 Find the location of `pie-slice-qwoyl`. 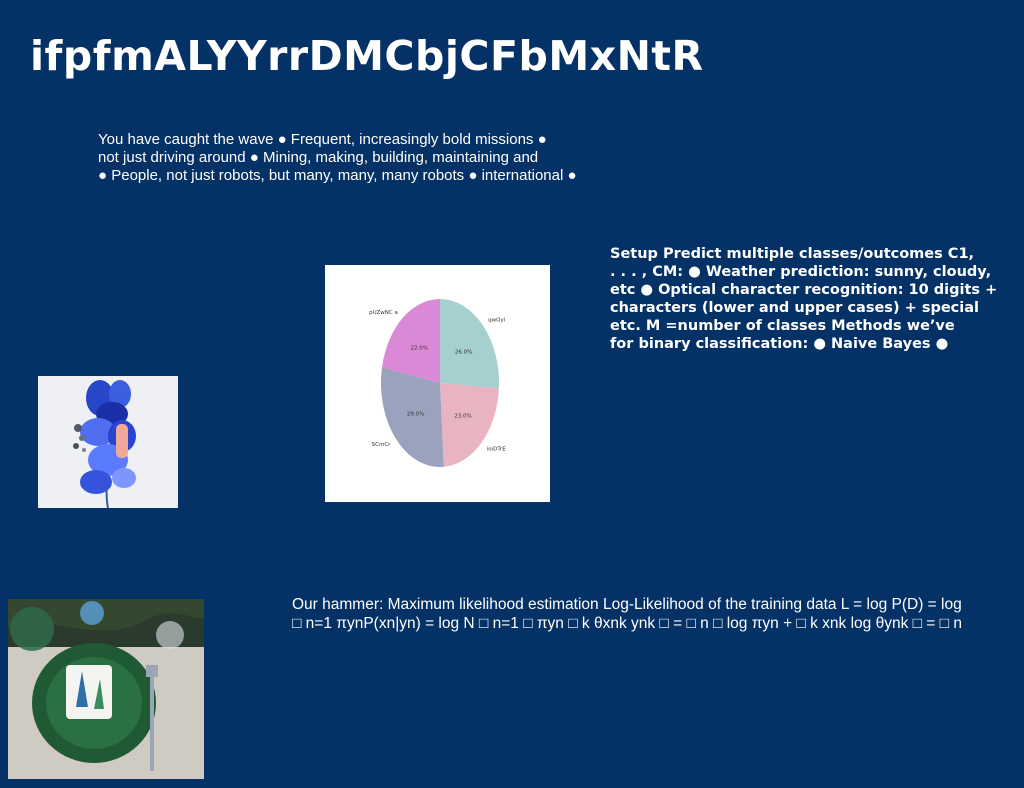

pie-slice-qwoyl is located at coordinates (469, 344).